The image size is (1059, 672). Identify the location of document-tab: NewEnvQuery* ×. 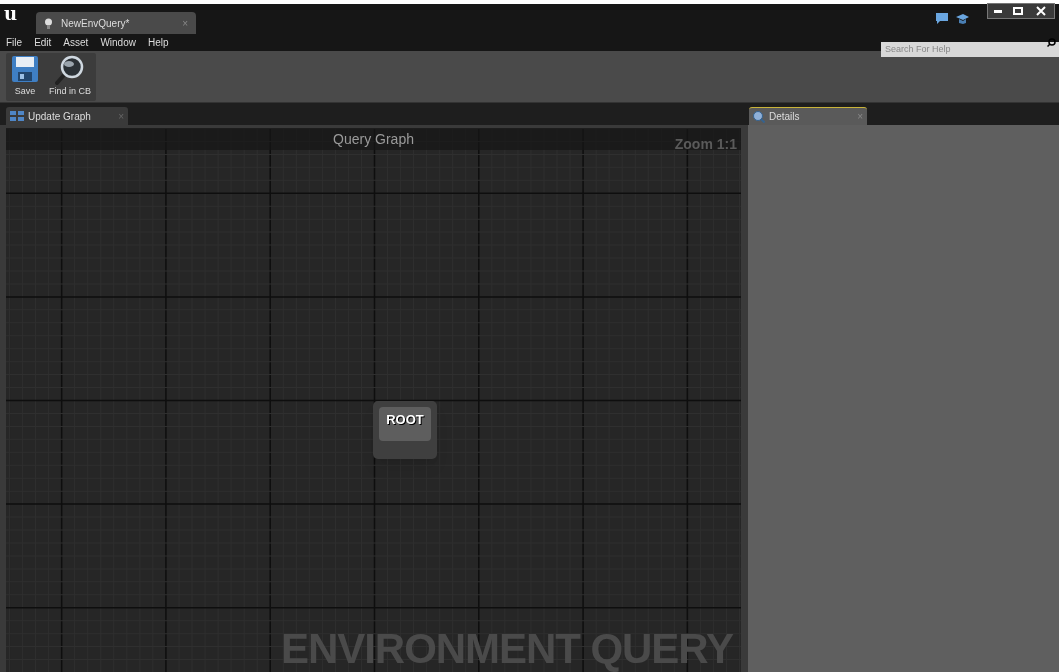
(116, 23).